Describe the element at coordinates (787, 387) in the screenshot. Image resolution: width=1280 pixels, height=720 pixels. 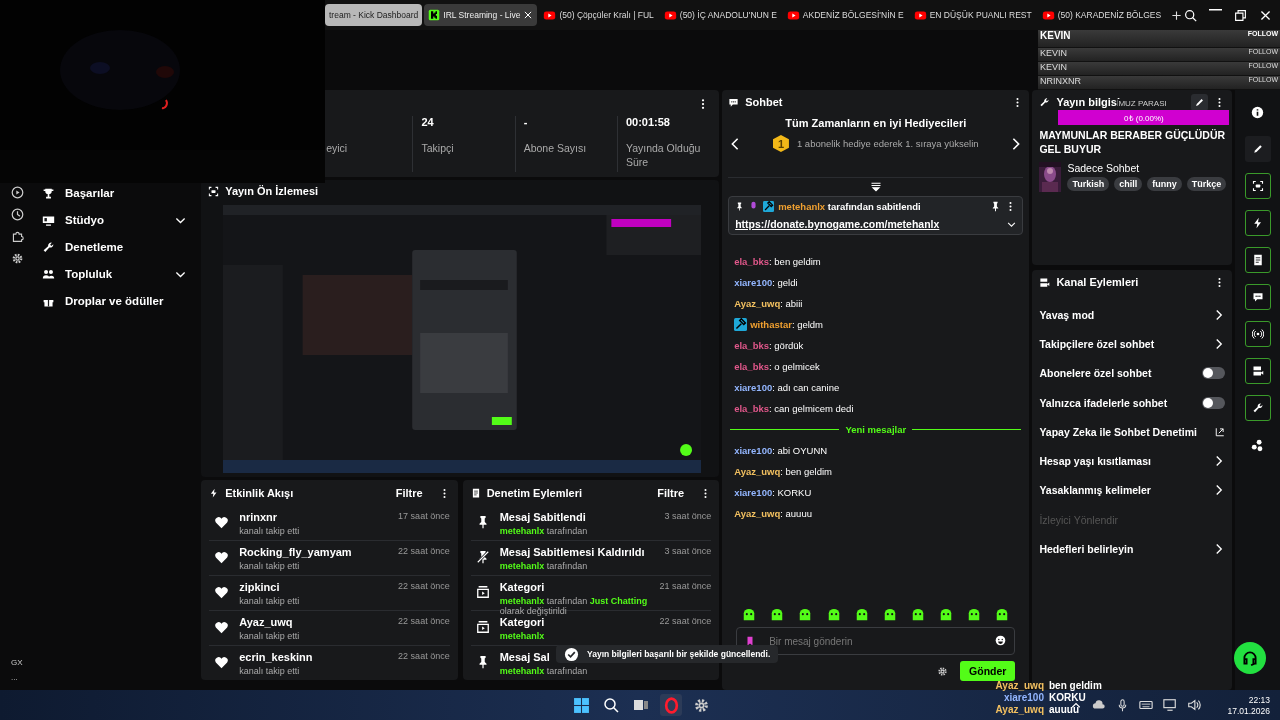
I see `chat-message: xiare100: adı can canine` at that location.